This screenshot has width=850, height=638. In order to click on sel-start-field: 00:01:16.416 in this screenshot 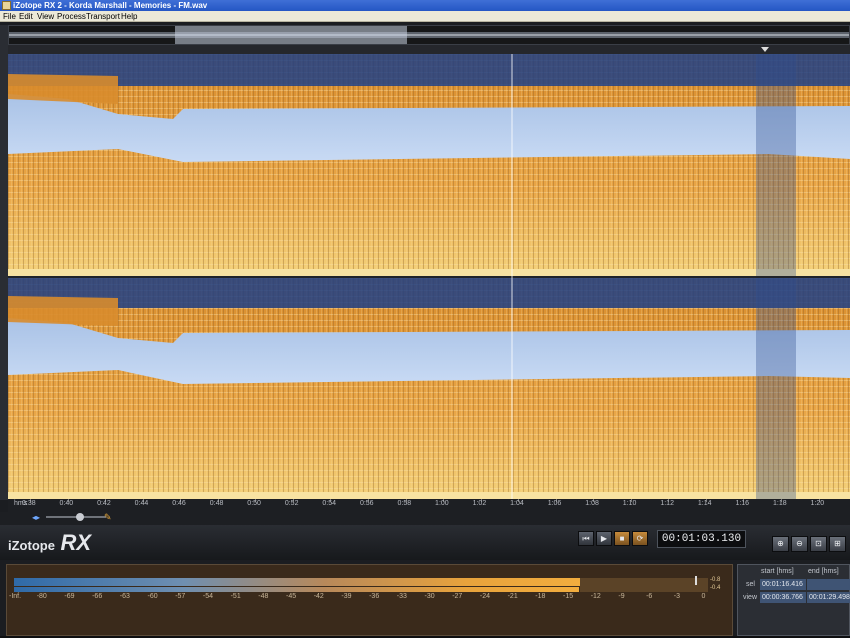, I will do `click(783, 584)`.